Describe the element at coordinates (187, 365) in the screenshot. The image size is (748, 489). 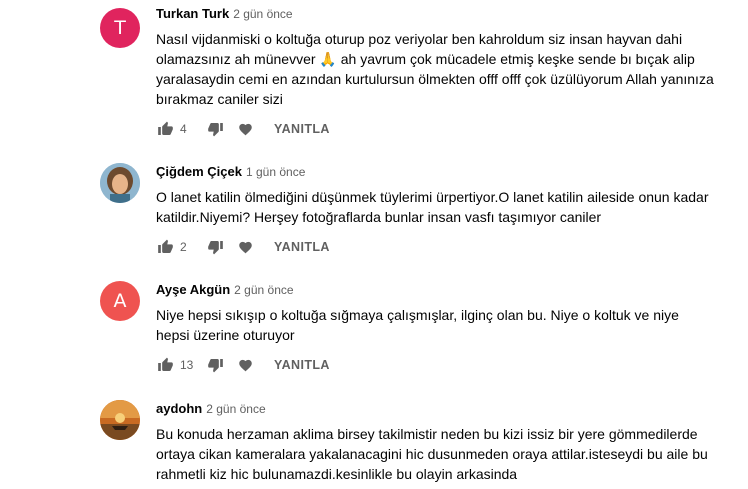
I see `like-count: 13` at that location.